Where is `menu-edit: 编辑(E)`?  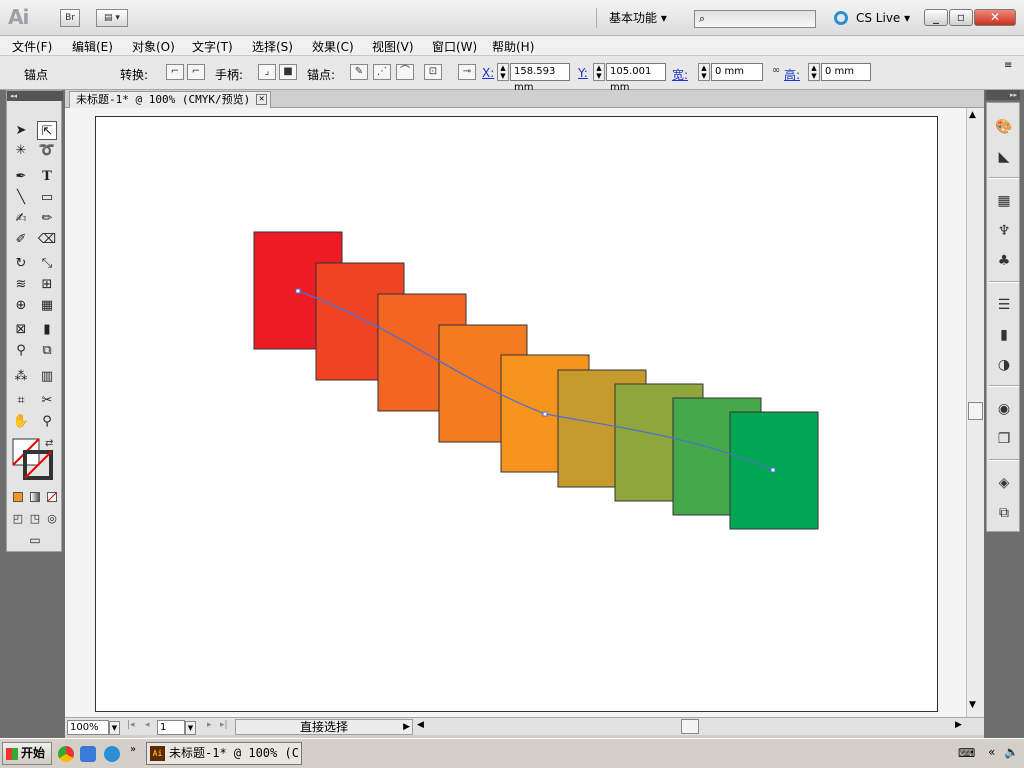
menu-edit: 编辑(E) is located at coordinates (92, 46).